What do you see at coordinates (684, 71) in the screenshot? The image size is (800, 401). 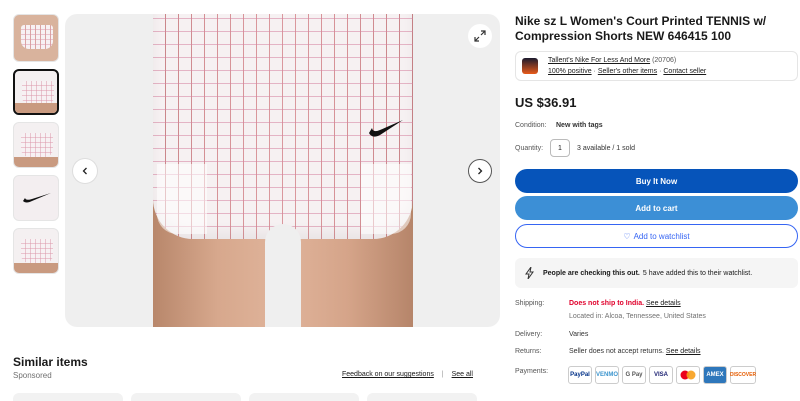 I see `contact-seller-link: Contact seller` at bounding box center [684, 71].